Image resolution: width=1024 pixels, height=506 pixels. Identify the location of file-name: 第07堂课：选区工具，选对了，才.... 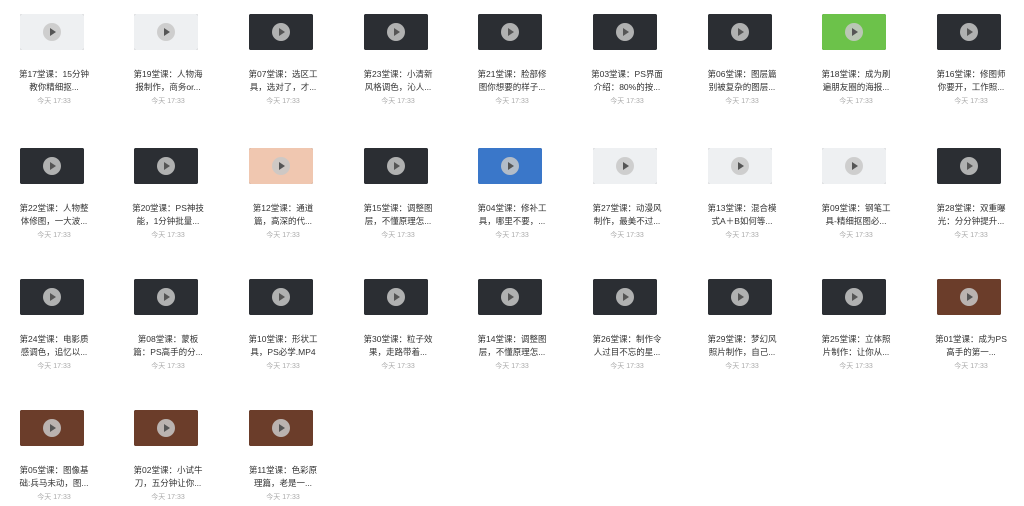
(283, 81).